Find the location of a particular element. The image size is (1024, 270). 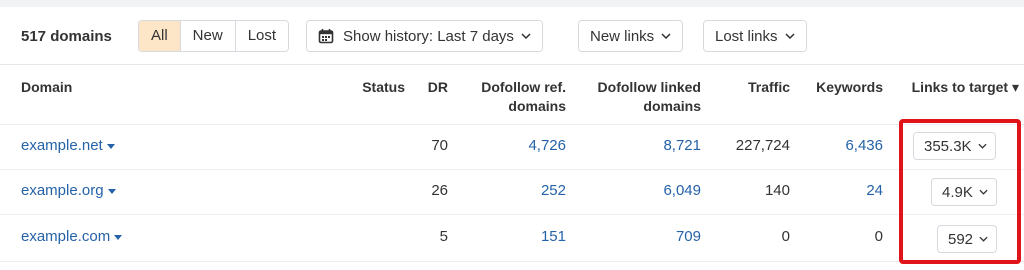

domain-count: 517 domains is located at coordinates (66, 36).